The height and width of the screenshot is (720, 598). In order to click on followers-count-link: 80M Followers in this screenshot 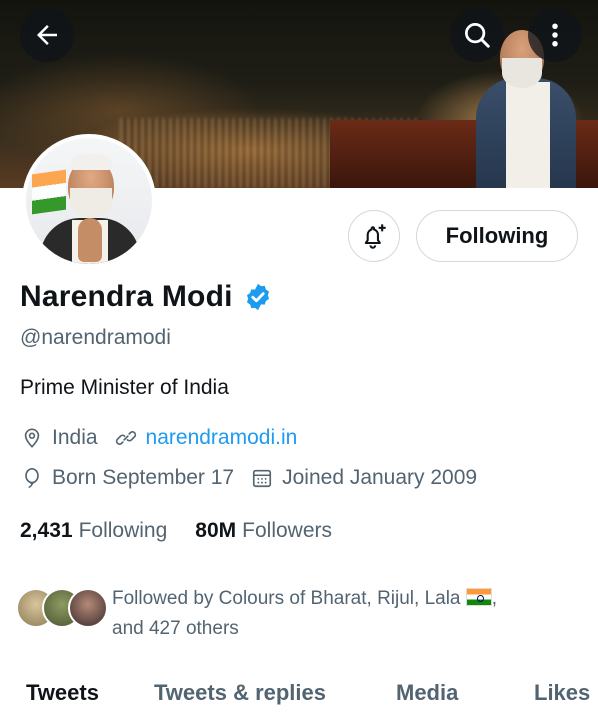, I will do `click(263, 531)`.